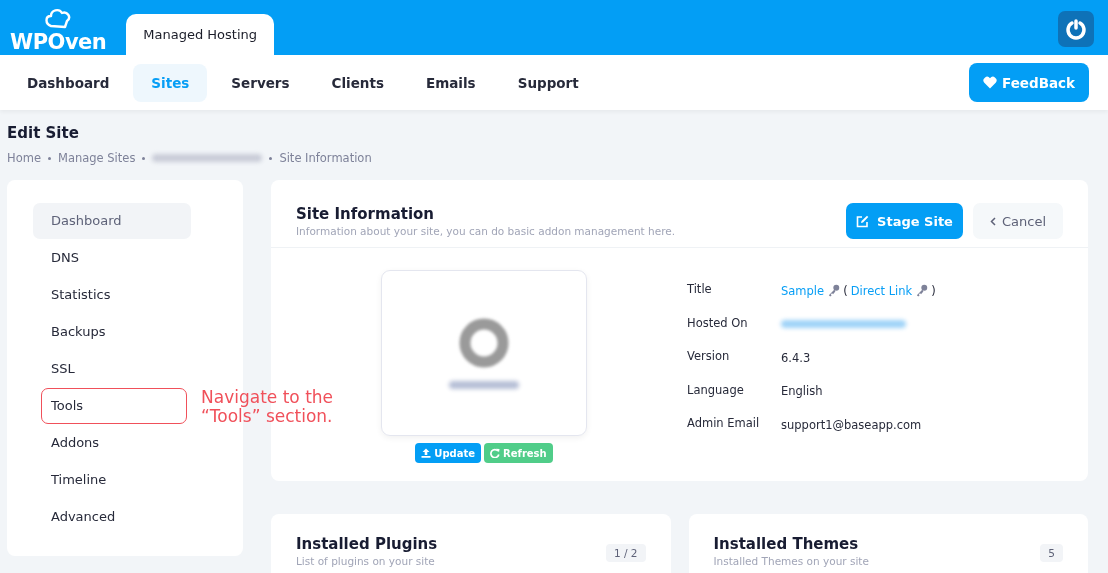 The width and height of the screenshot is (1108, 573). Describe the element at coordinates (112, 332) in the screenshot. I see `sidebar-item: Backups` at that location.